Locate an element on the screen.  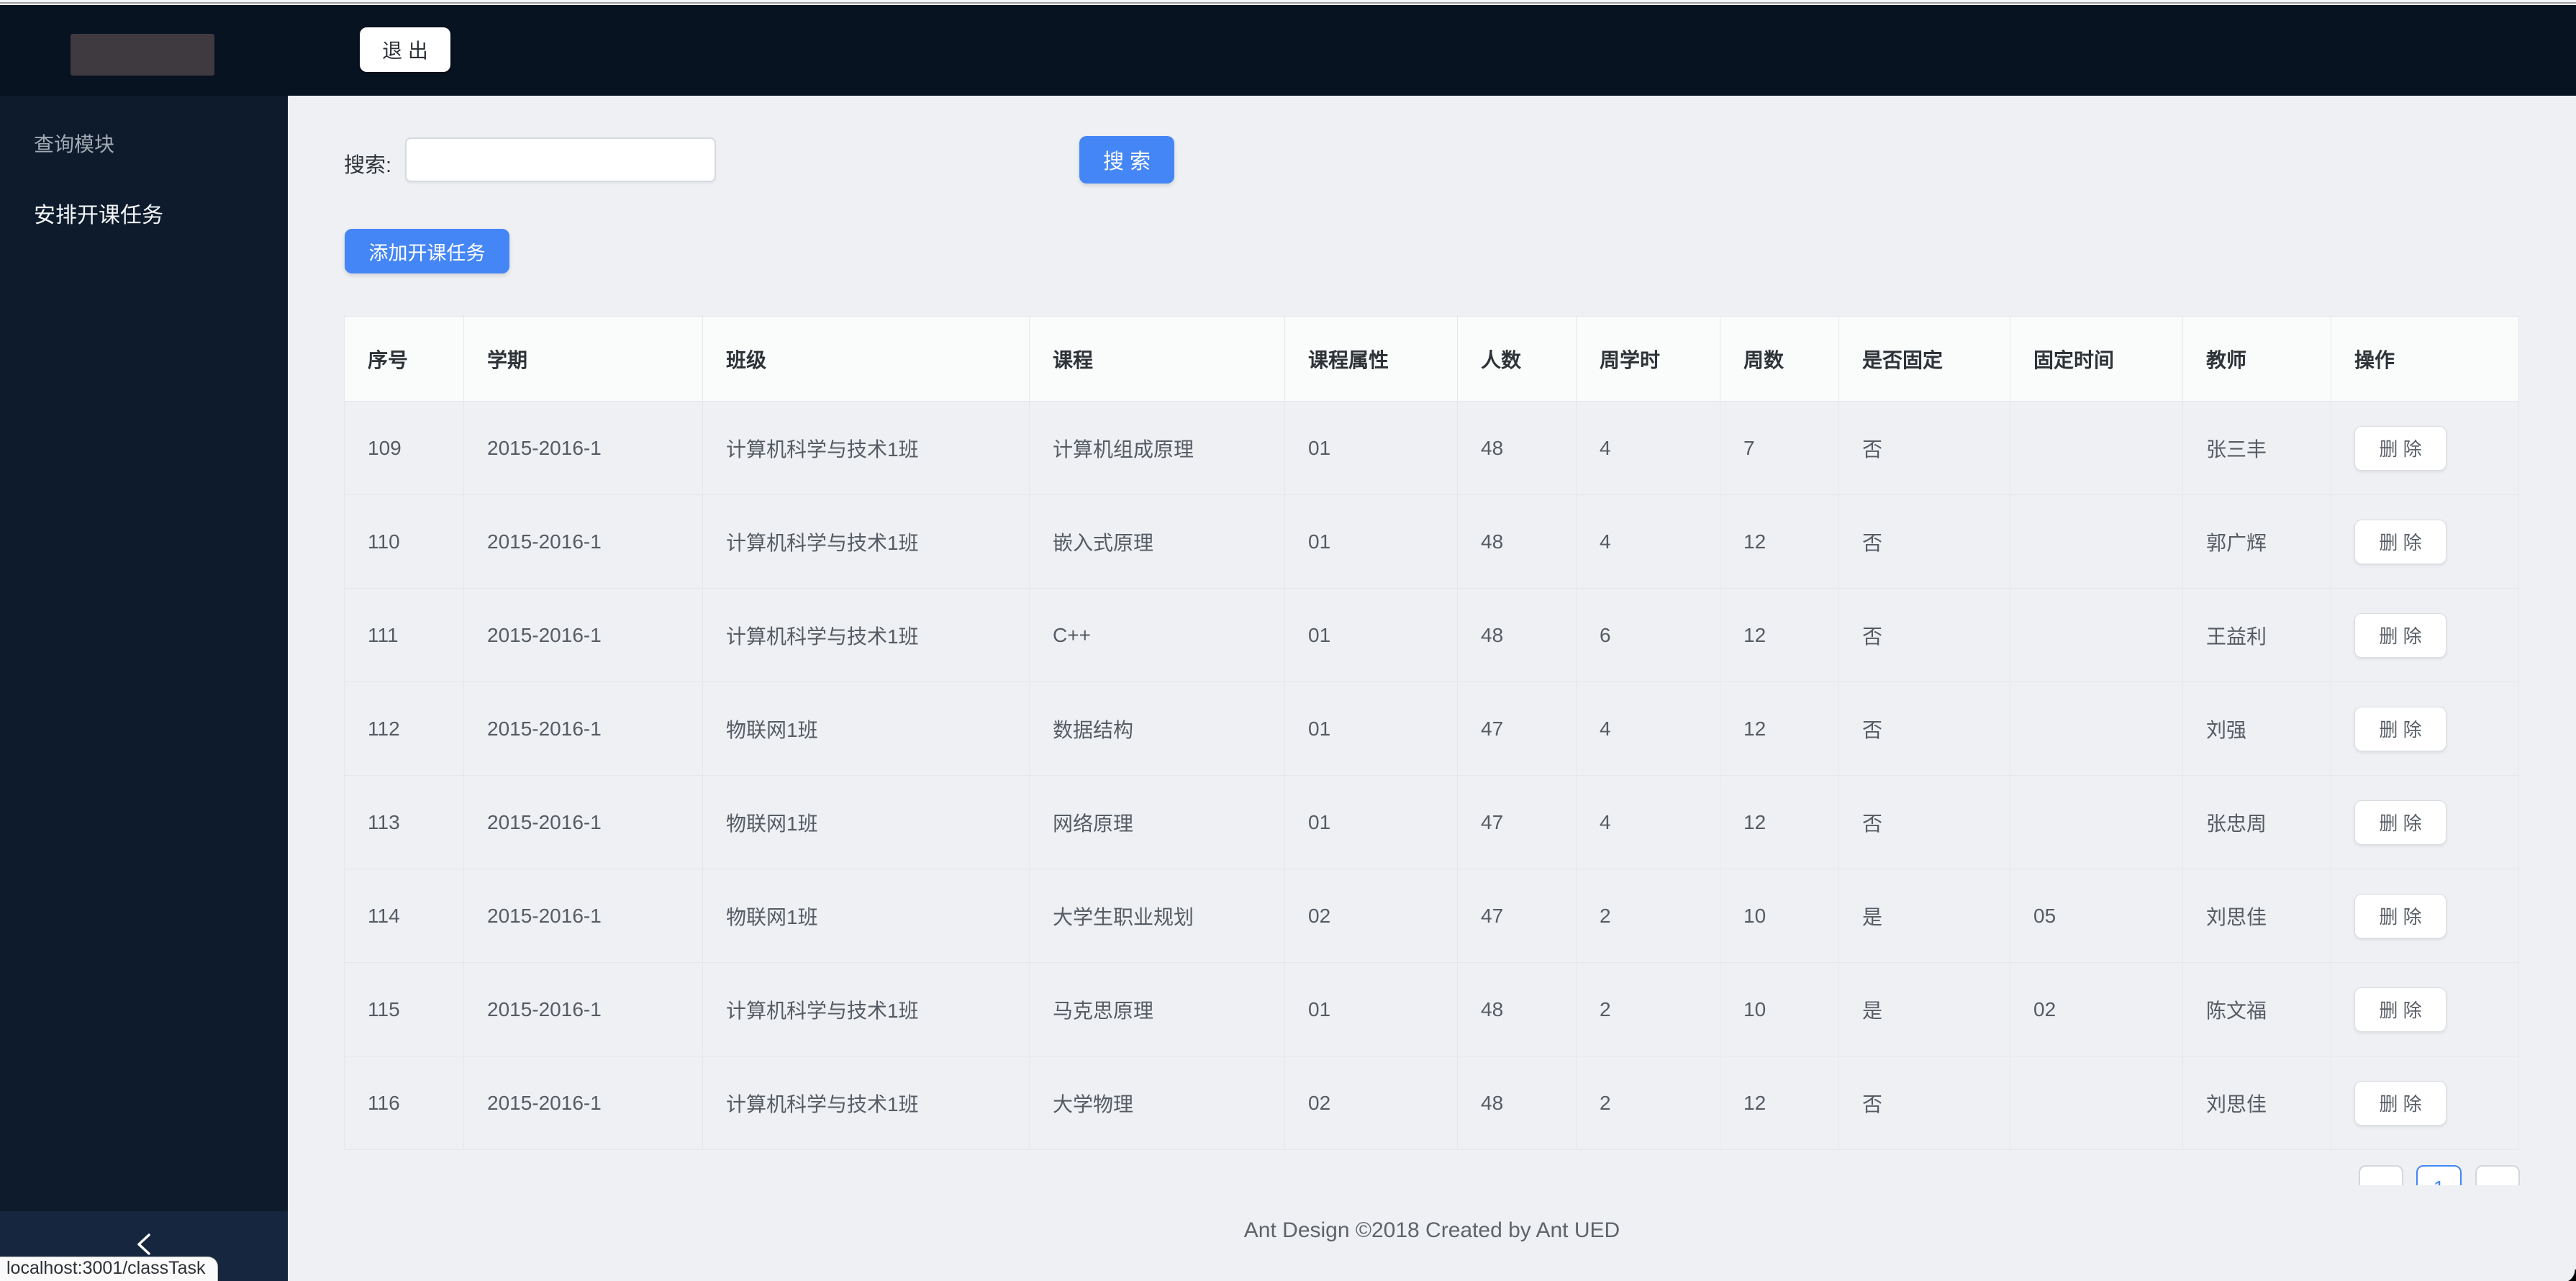
app-logo is located at coordinates (142, 55).